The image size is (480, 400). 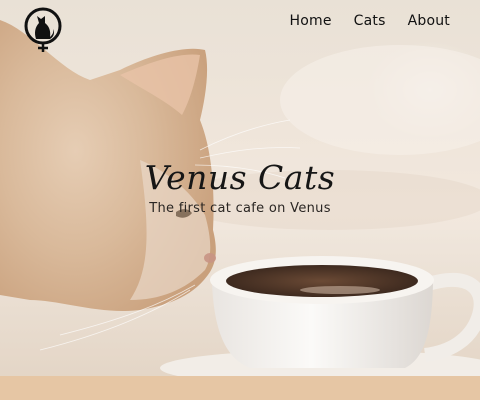 I want to click on accent-strip, so click(x=240, y=388).